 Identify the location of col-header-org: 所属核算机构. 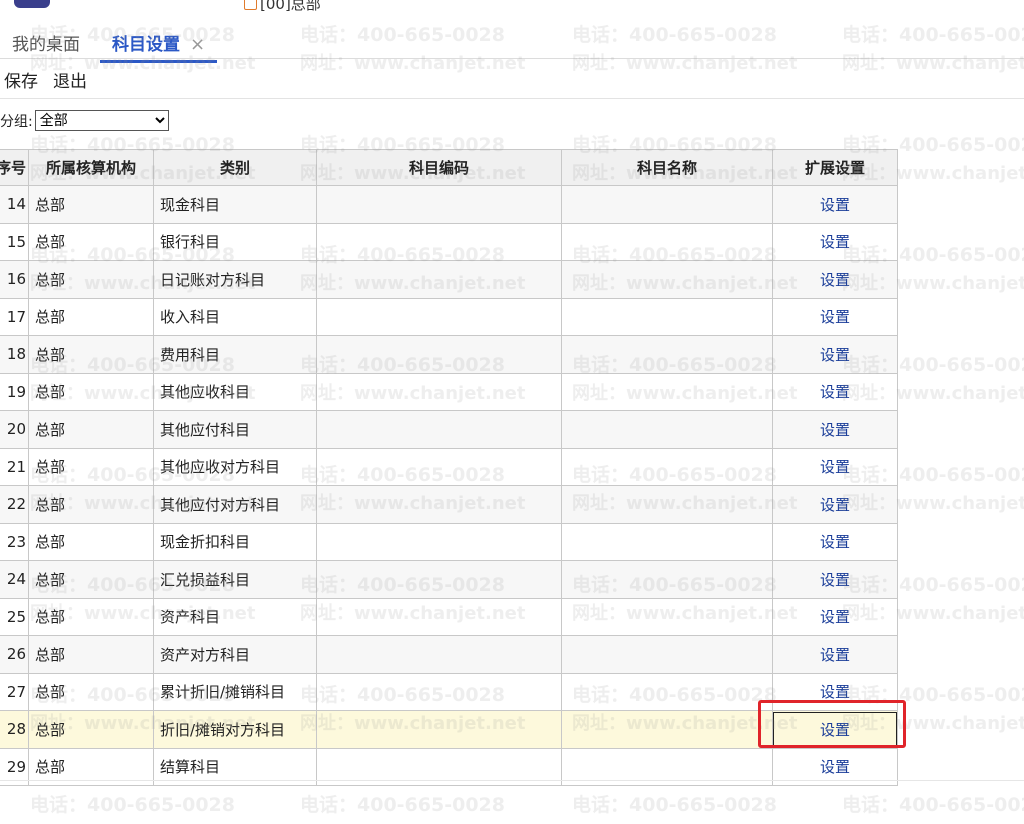
(91, 167).